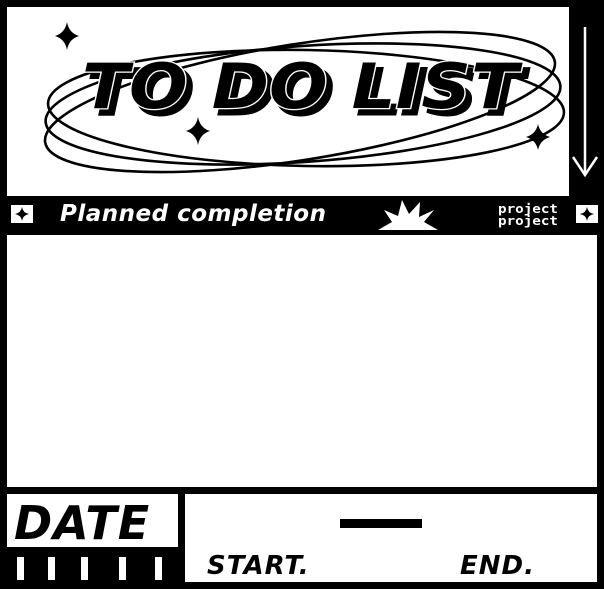  I want to click on starburst-icon, so click(408, 215).